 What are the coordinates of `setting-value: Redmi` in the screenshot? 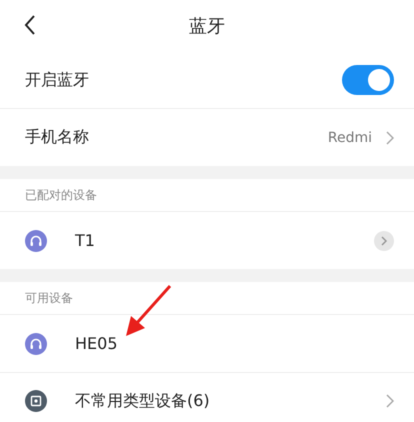 It's located at (350, 138).